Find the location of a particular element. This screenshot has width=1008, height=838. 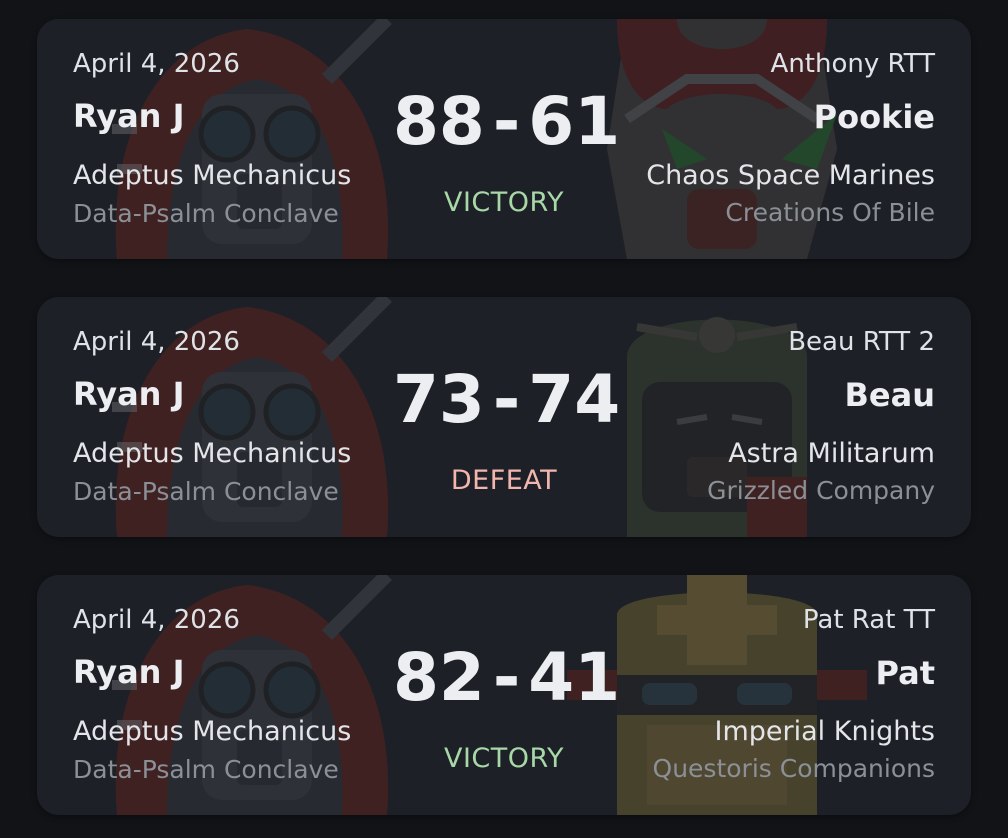

match-score: 88-61 is located at coordinates (506, 122).